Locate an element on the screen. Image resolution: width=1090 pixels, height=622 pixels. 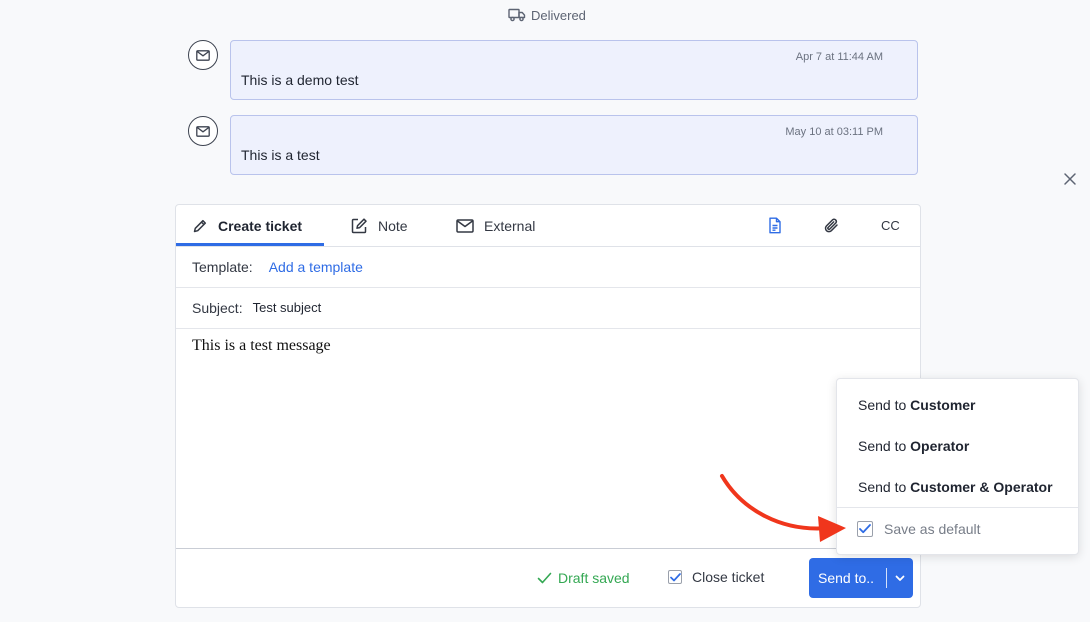
message-text: This is a test is located at coordinates (280, 155).